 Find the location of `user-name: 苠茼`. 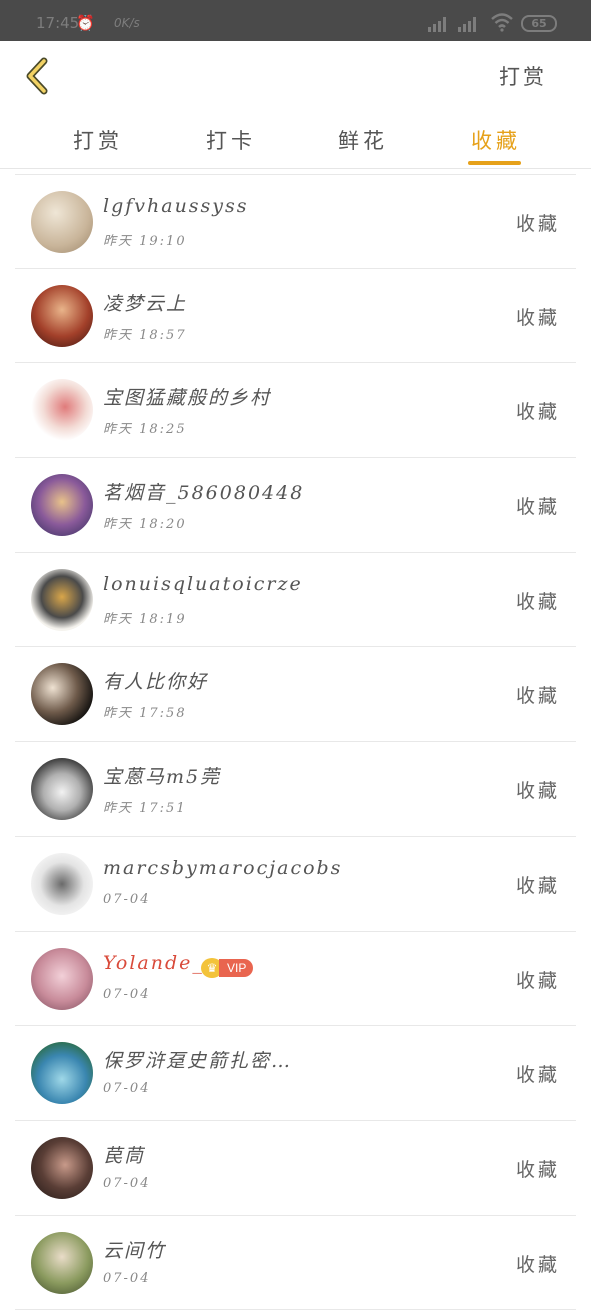

user-name: 苠茼 is located at coordinates (124, 1155).